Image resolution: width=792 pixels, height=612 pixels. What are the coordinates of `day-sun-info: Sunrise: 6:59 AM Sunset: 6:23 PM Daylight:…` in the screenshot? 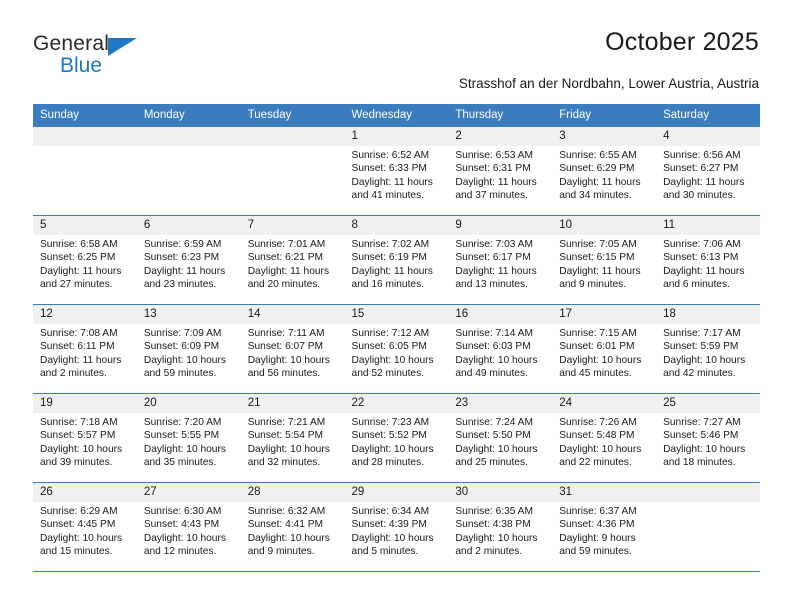 It's located at (189, 263).